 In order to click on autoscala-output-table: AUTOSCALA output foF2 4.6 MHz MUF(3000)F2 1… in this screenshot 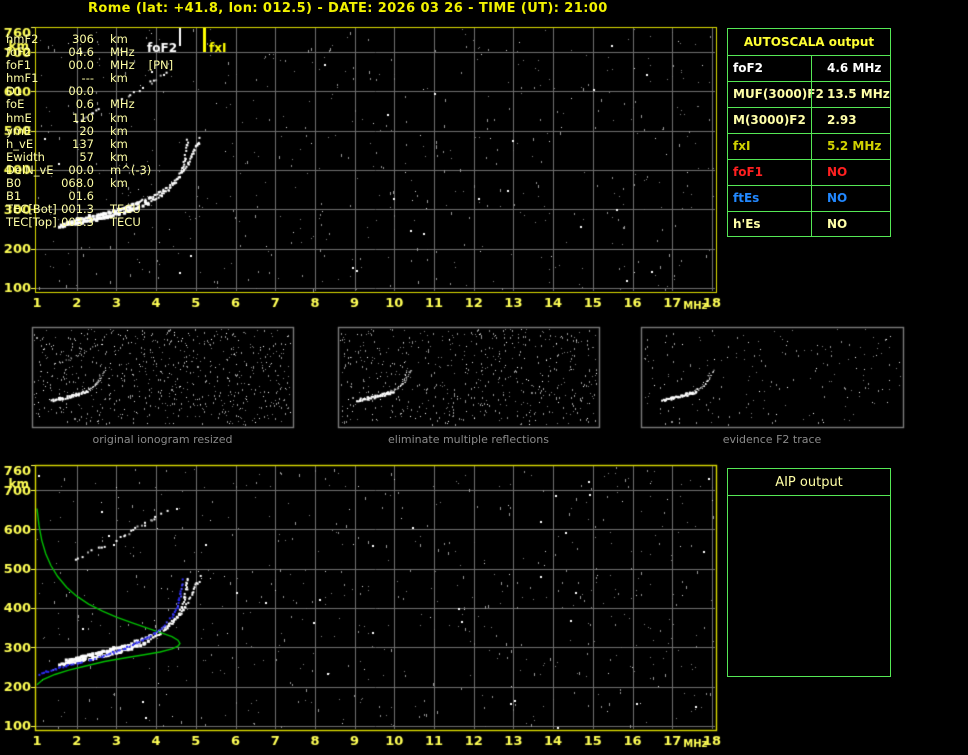, I will do `click(809, 132)`.